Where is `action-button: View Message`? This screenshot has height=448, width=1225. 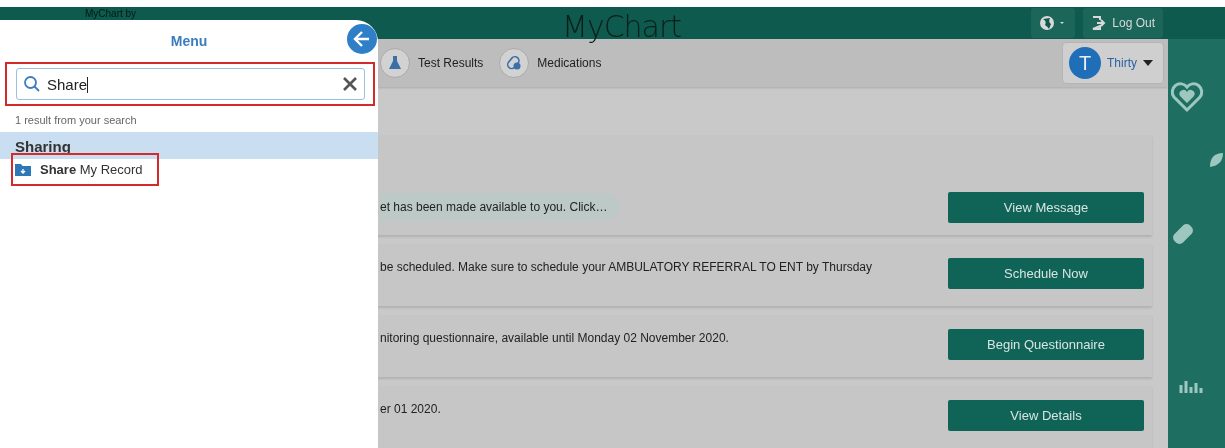 action-button: View Message is located at coordinates (1046, 207).